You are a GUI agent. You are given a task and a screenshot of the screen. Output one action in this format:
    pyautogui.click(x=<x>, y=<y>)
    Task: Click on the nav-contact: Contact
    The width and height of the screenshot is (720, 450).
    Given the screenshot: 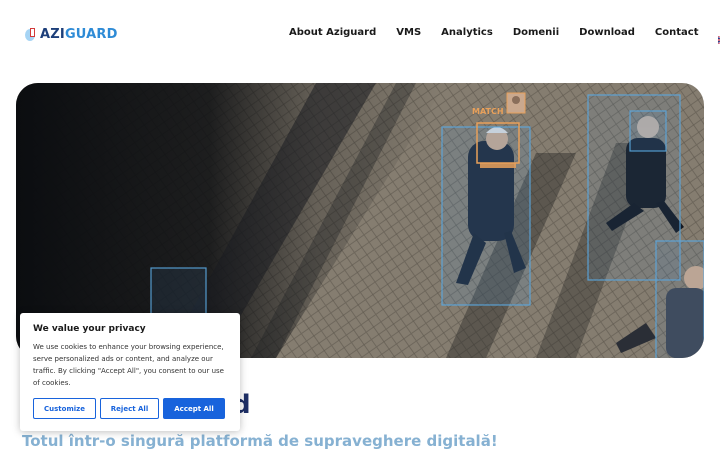 What is the action you would take?
    pyautogui.click(x=677, y=32)
    